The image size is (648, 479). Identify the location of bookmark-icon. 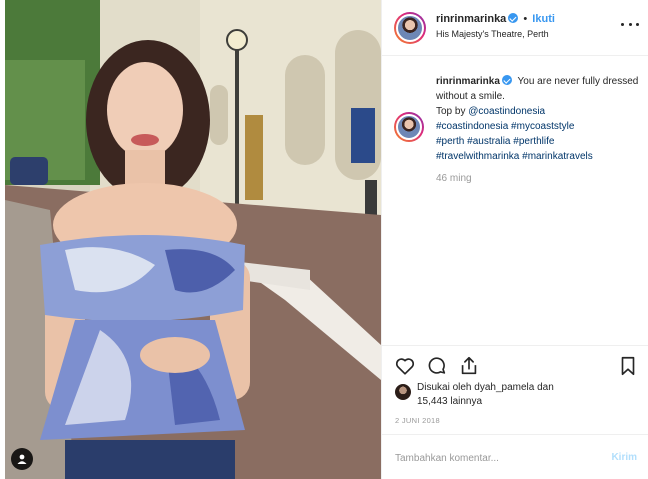
(628, 366).